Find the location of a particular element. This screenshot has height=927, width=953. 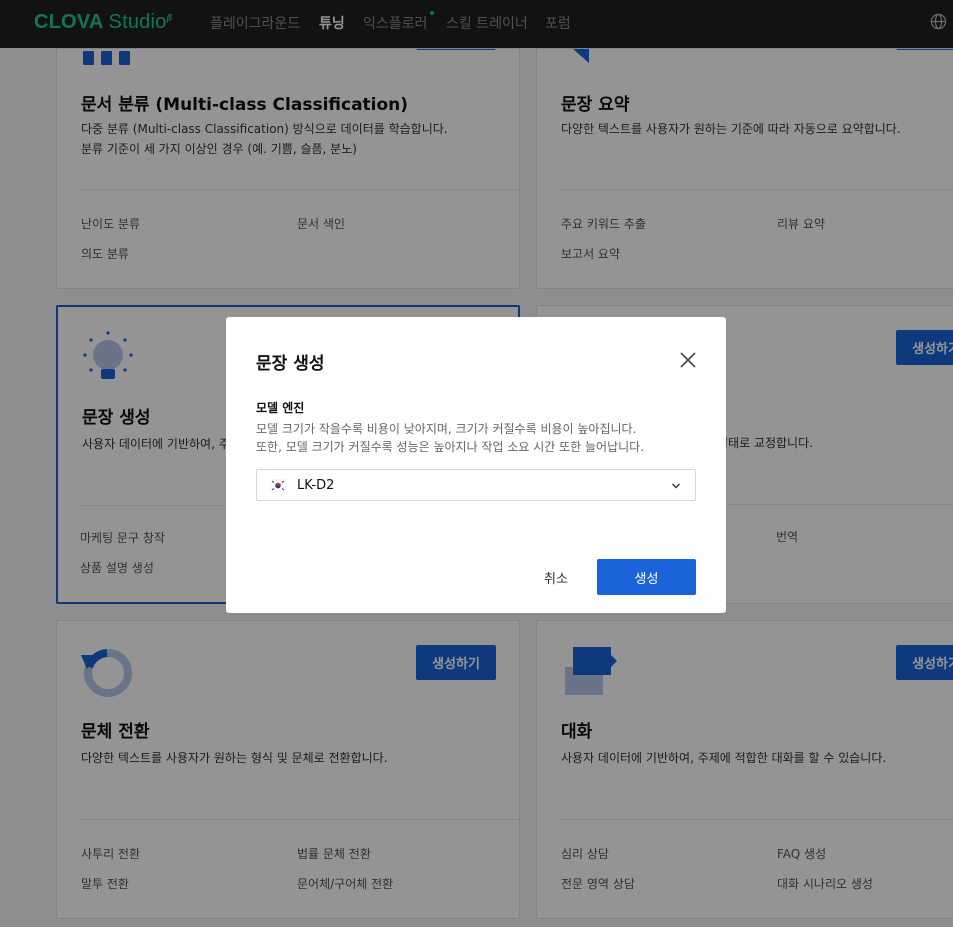

cancel-button: 취소 is located at coordinates (556, 577).